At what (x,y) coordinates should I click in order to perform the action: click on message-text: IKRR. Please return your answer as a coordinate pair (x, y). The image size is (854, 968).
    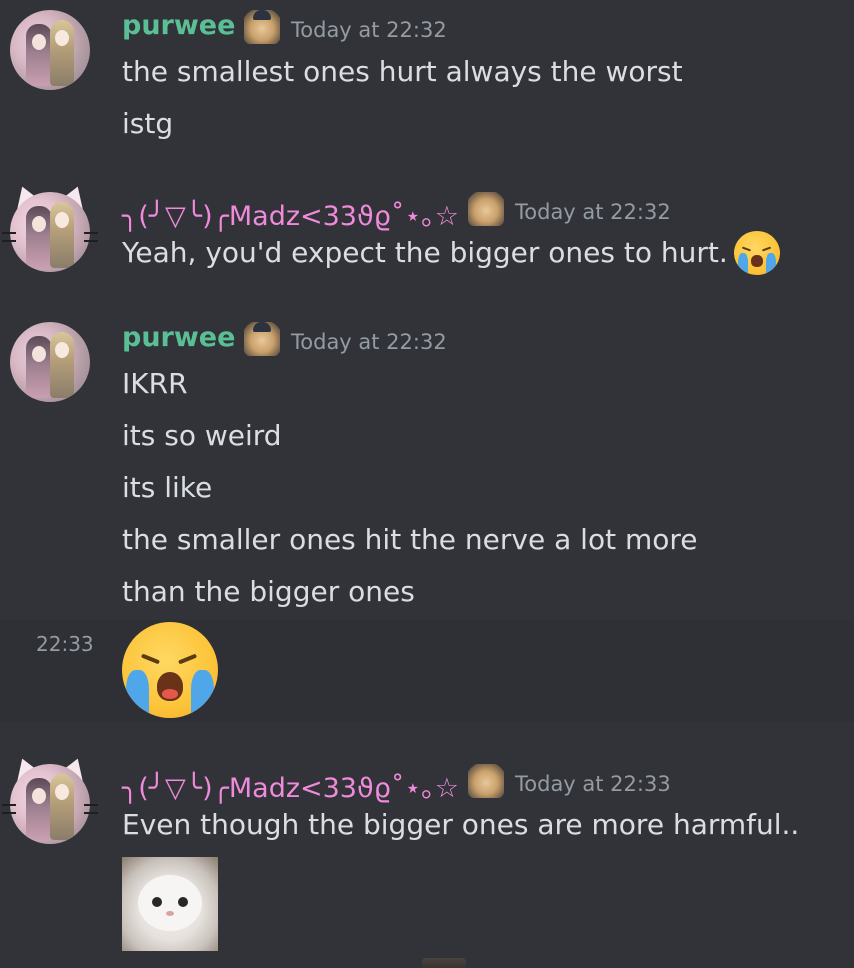
    Looking at the image, I should click on (155, 383).